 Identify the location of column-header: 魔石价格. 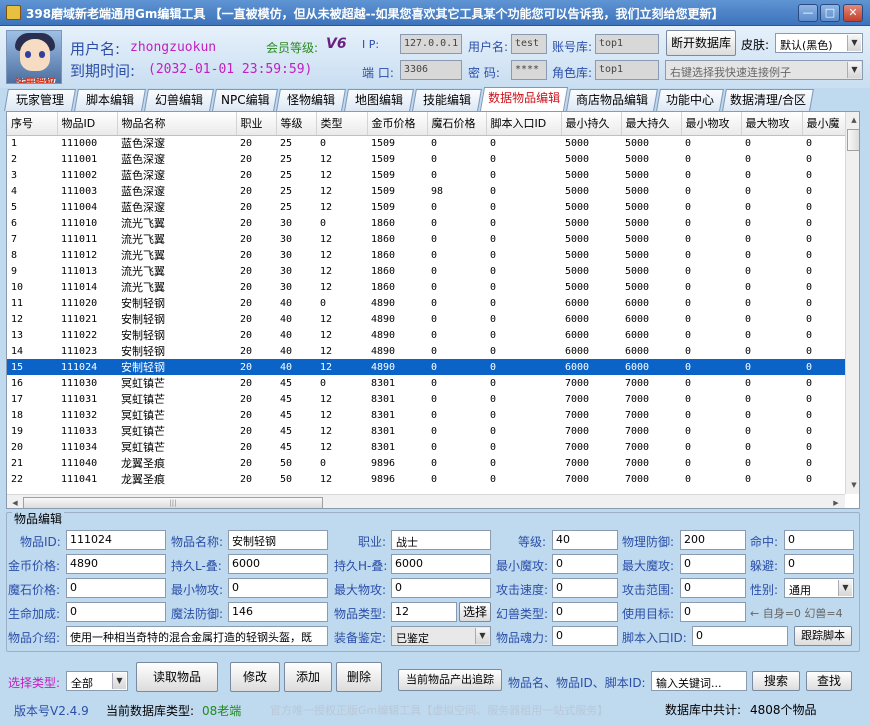
(457, 124).